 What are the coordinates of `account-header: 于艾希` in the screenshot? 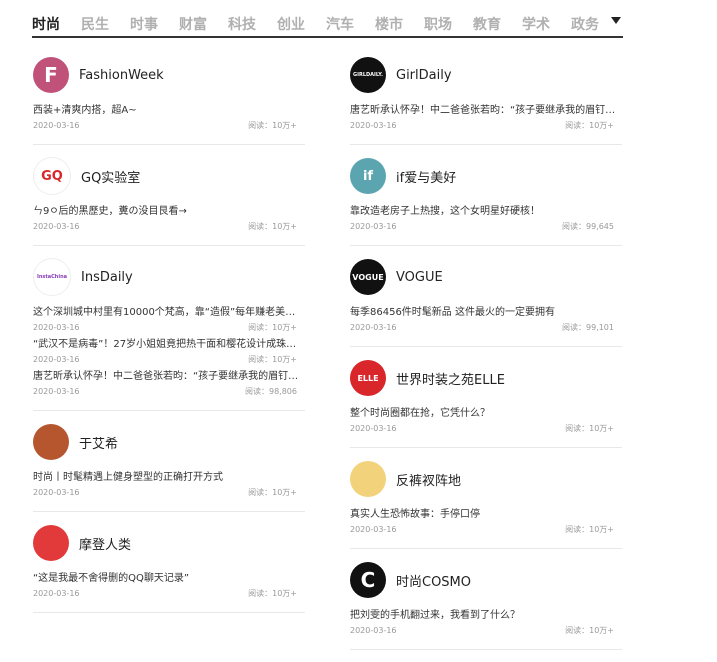 It's located at (169, 442).